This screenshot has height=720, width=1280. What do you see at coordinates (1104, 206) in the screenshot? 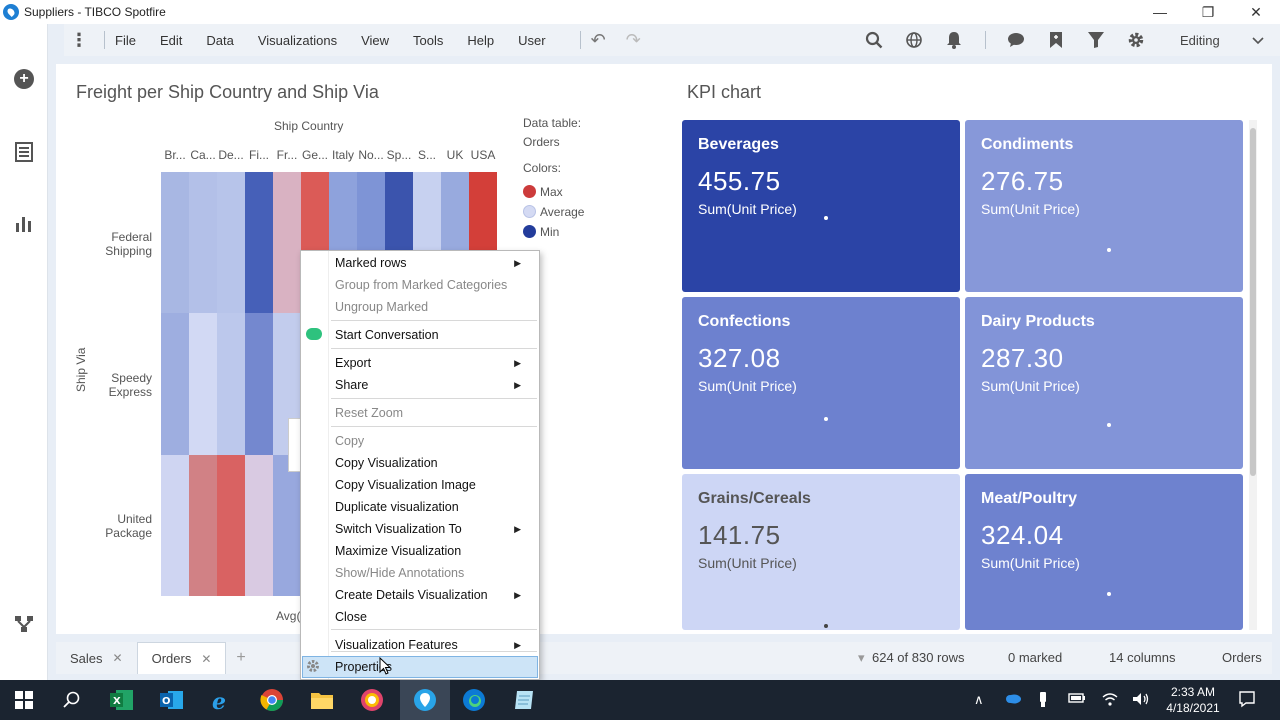
I see `kpi-tile: Condiments 276.75 Sum(Unit Price)` at bounding box center [1104, 206].